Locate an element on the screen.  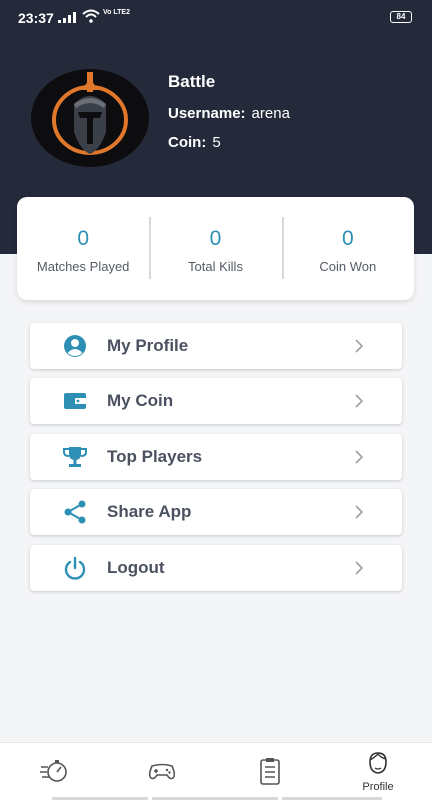
menu-item-share-app: Share App is located at coordinates (216, 512).